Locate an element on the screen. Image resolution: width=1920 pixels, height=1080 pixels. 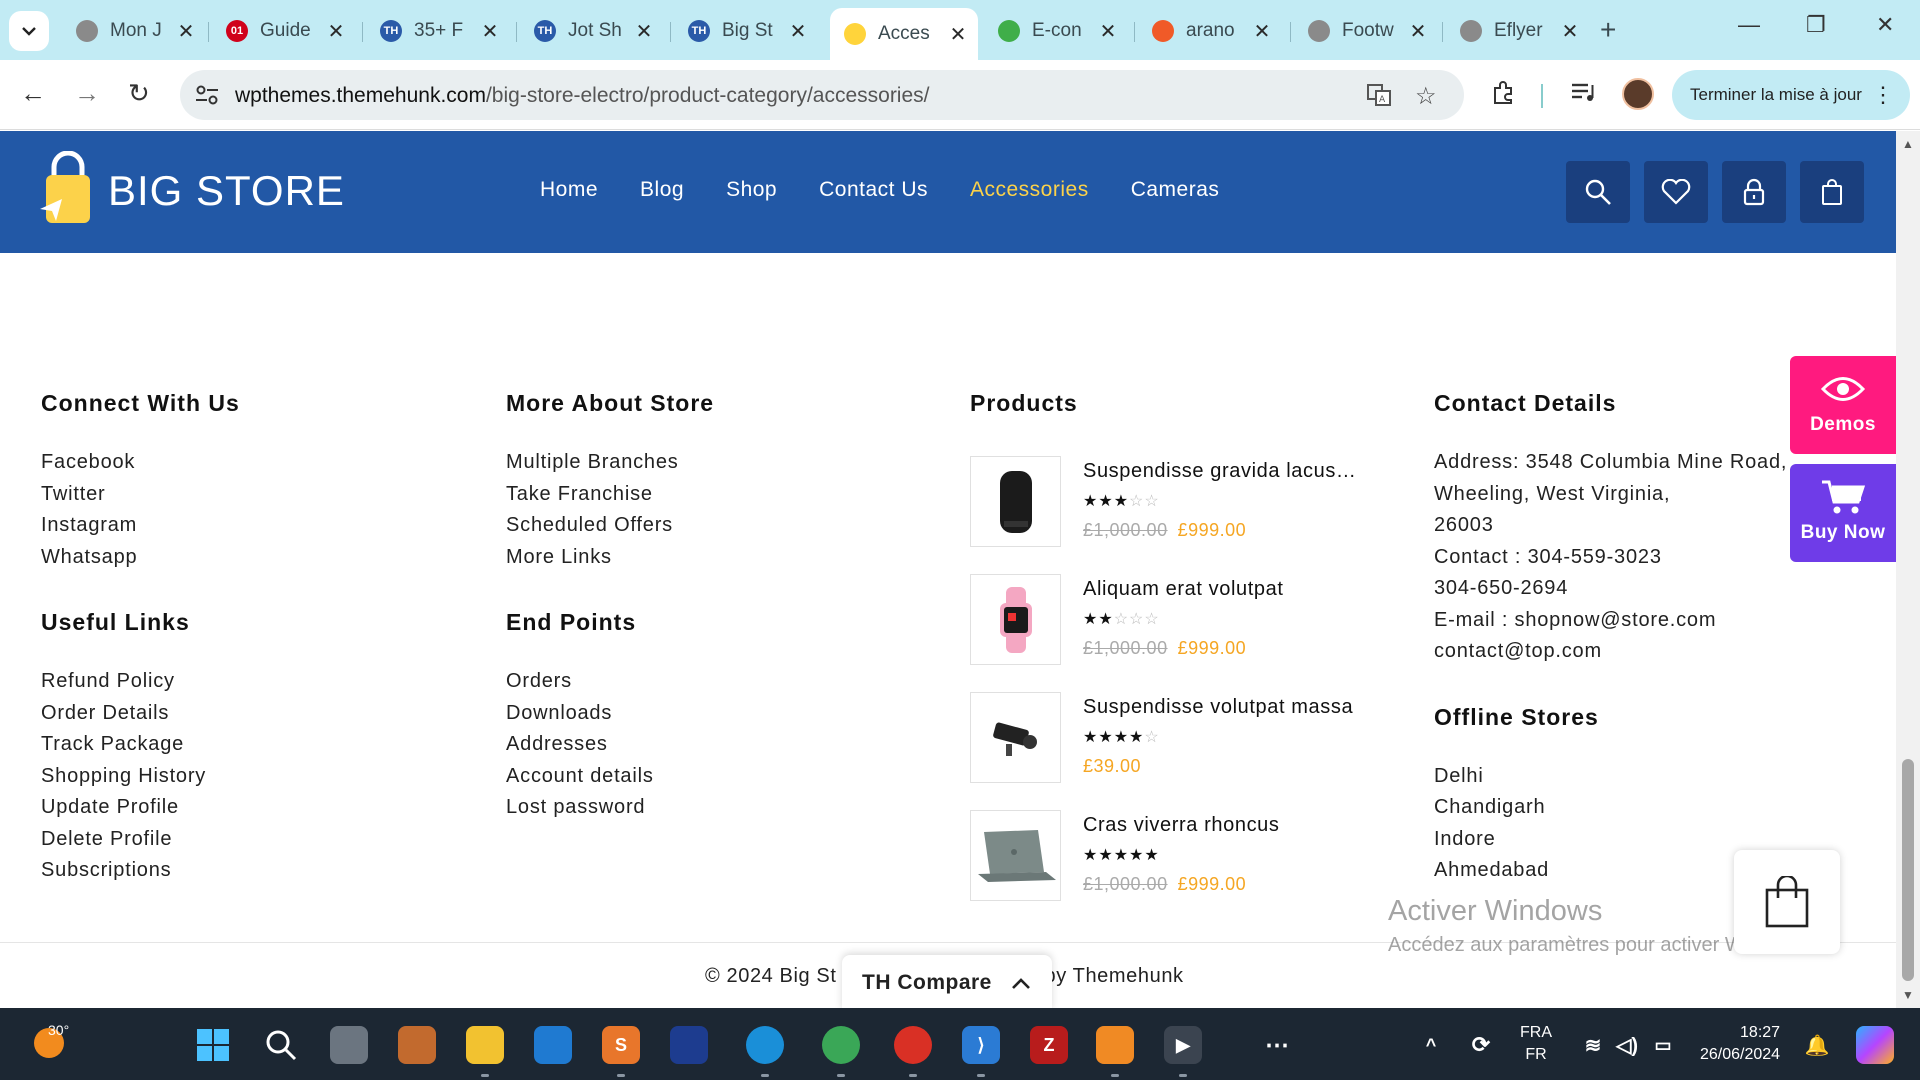
footer-link: Multiple Branches is located at coordinates (610, 463).